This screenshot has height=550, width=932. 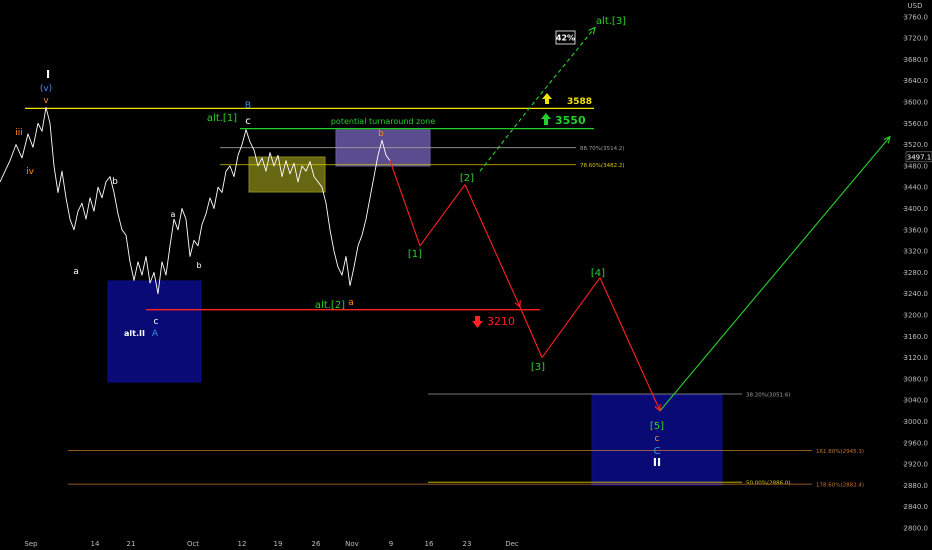 What do you see at coordinates (429, 544) in the screenshot?
I see `x-tick-label: 16` at bounding box center [429, 544].